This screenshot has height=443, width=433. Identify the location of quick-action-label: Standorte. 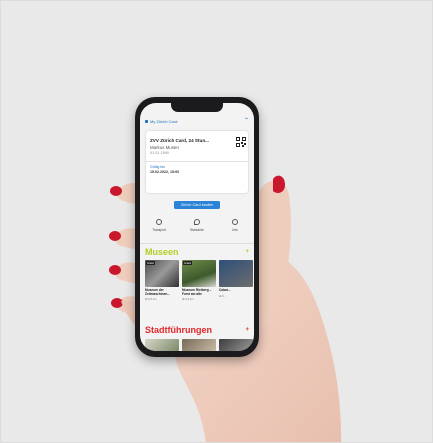
(197, 230).